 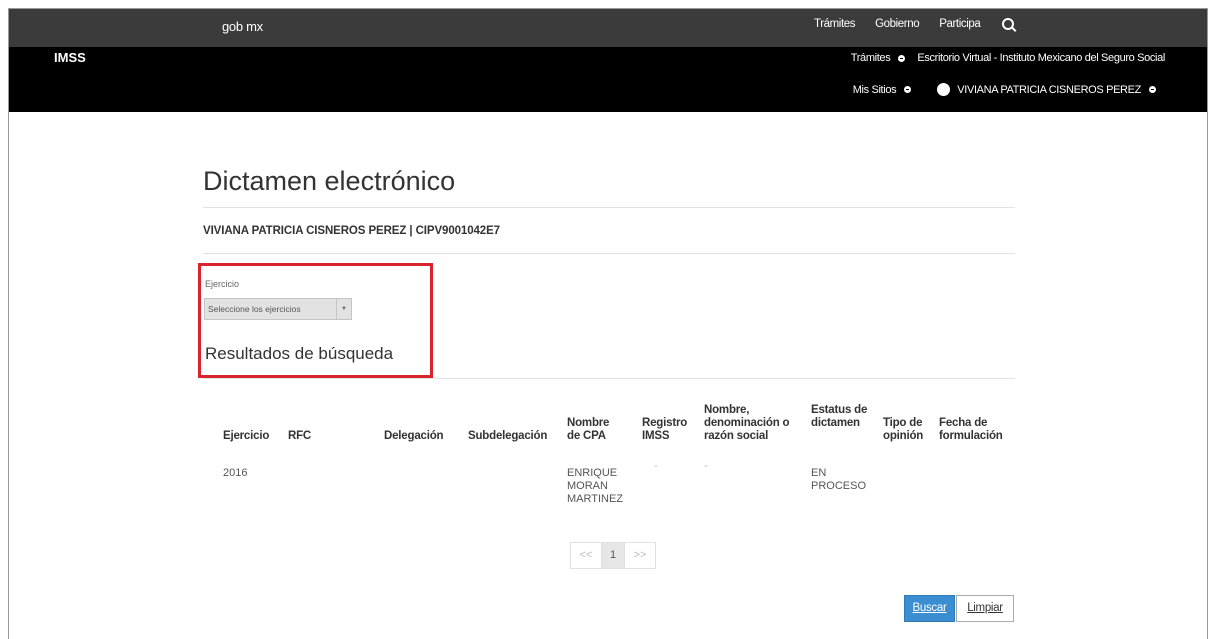 I want to click on caret-down-icon: ▼, so click(x=343, y=309).